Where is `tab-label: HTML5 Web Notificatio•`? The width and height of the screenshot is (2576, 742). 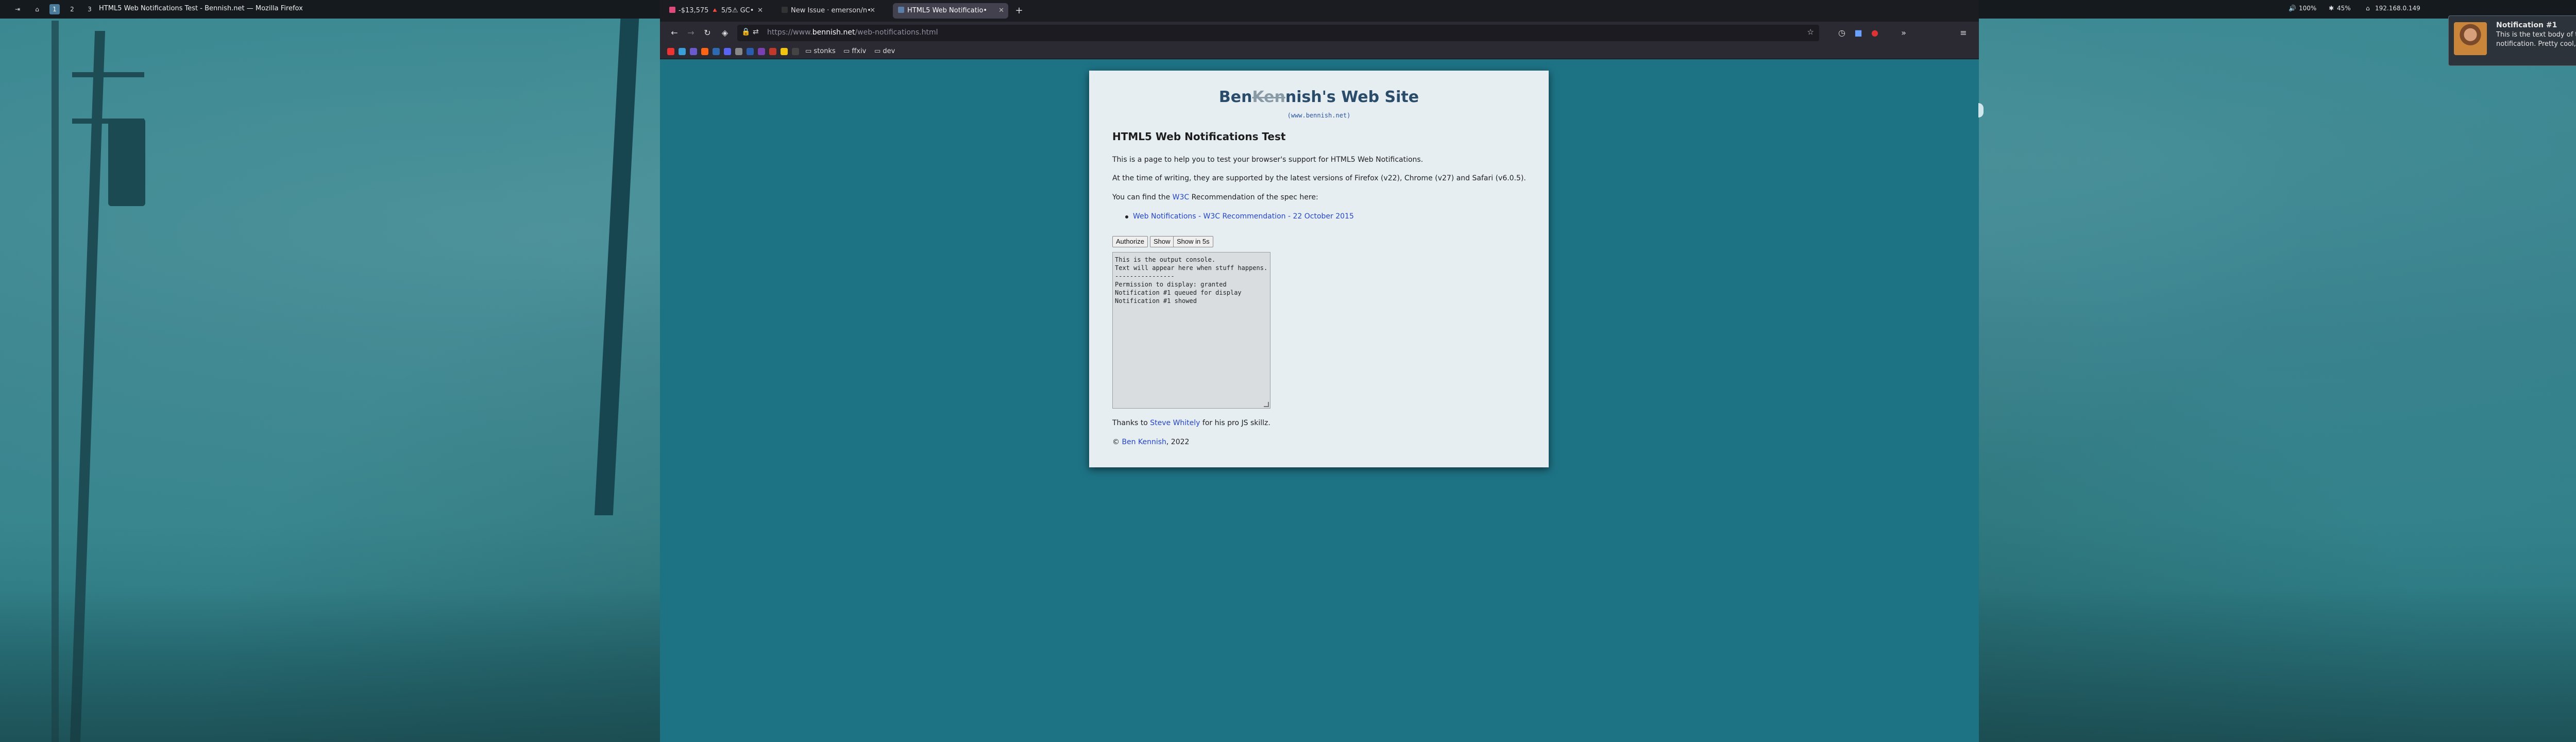
tab-label: HTML5 Web Notificatio• is located at coordinates (947, 10).